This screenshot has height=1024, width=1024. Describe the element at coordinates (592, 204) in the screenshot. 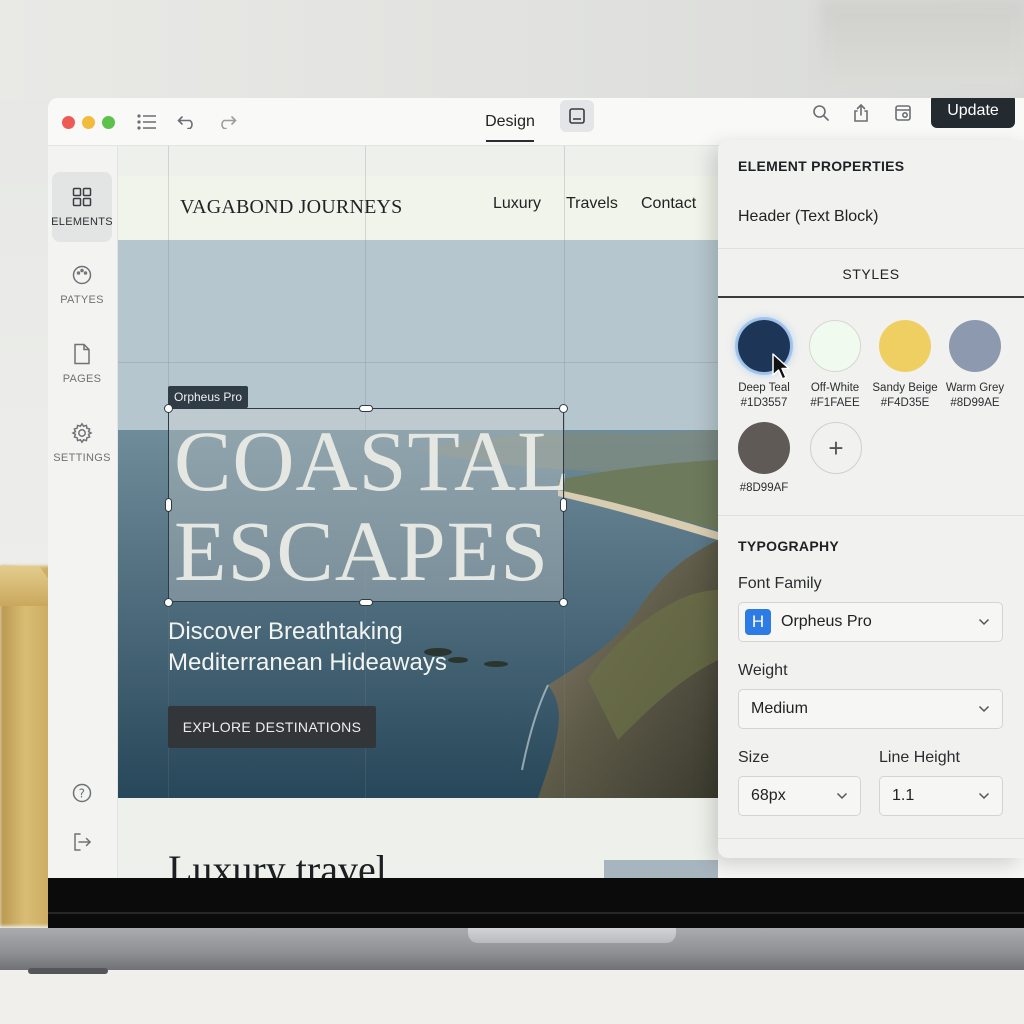

I see `nav-link-travels: Travels` at that location.